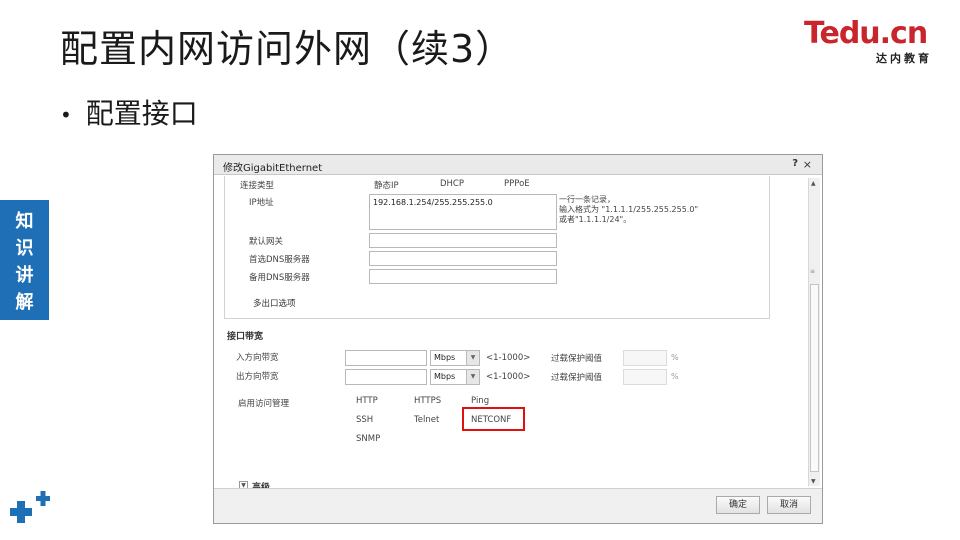 The width and height of the screenshot is (960, 540). Describe the element at coordinates (795, 163) in the screenshot. I see `help-icon: ?` at that location.